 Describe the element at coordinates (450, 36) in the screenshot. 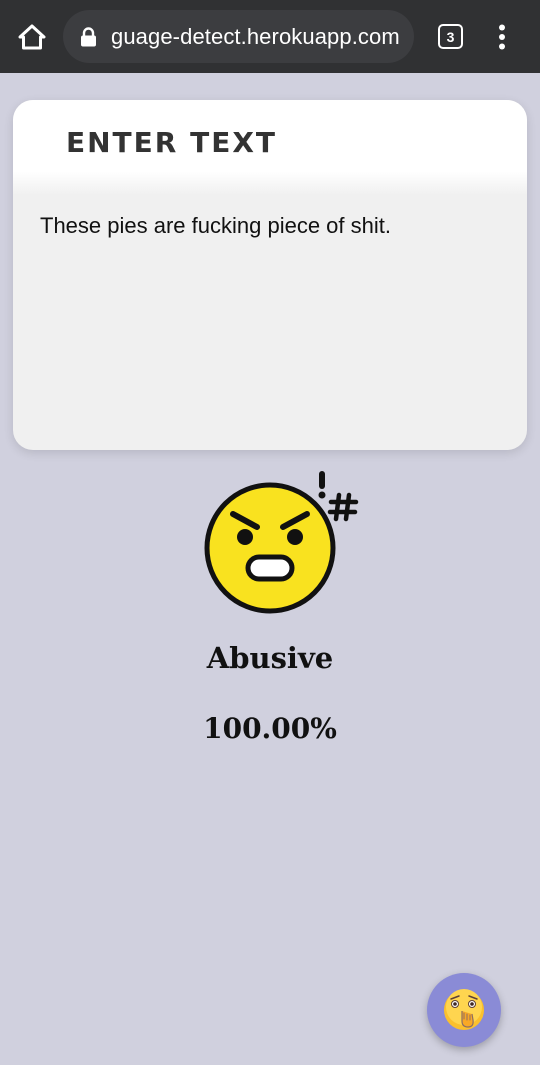

I see `tab-switcher-button: 3` at that location.